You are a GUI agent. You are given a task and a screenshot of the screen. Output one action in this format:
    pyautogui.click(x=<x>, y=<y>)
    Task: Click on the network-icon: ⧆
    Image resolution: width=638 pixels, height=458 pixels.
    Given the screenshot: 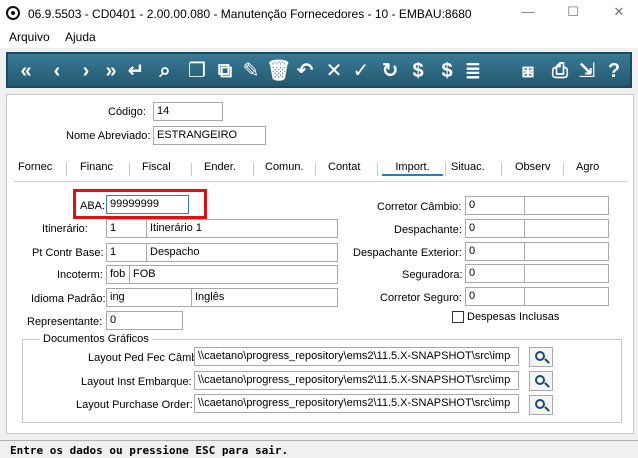 What is the action you would take?
    pyautogui.click(x=528, y=71)
    